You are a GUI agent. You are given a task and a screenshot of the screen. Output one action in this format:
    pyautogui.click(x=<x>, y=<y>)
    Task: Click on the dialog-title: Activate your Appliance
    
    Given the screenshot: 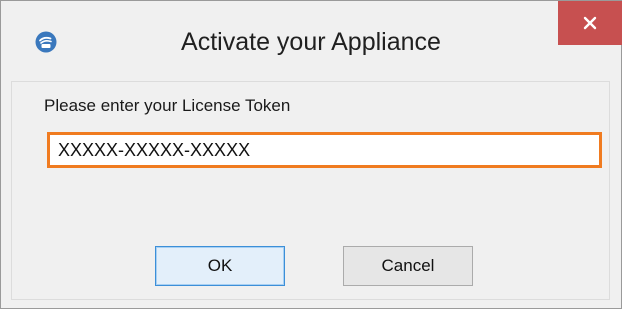 What is the action you would take?
    pyautogui.click(x=311, y=42)
    